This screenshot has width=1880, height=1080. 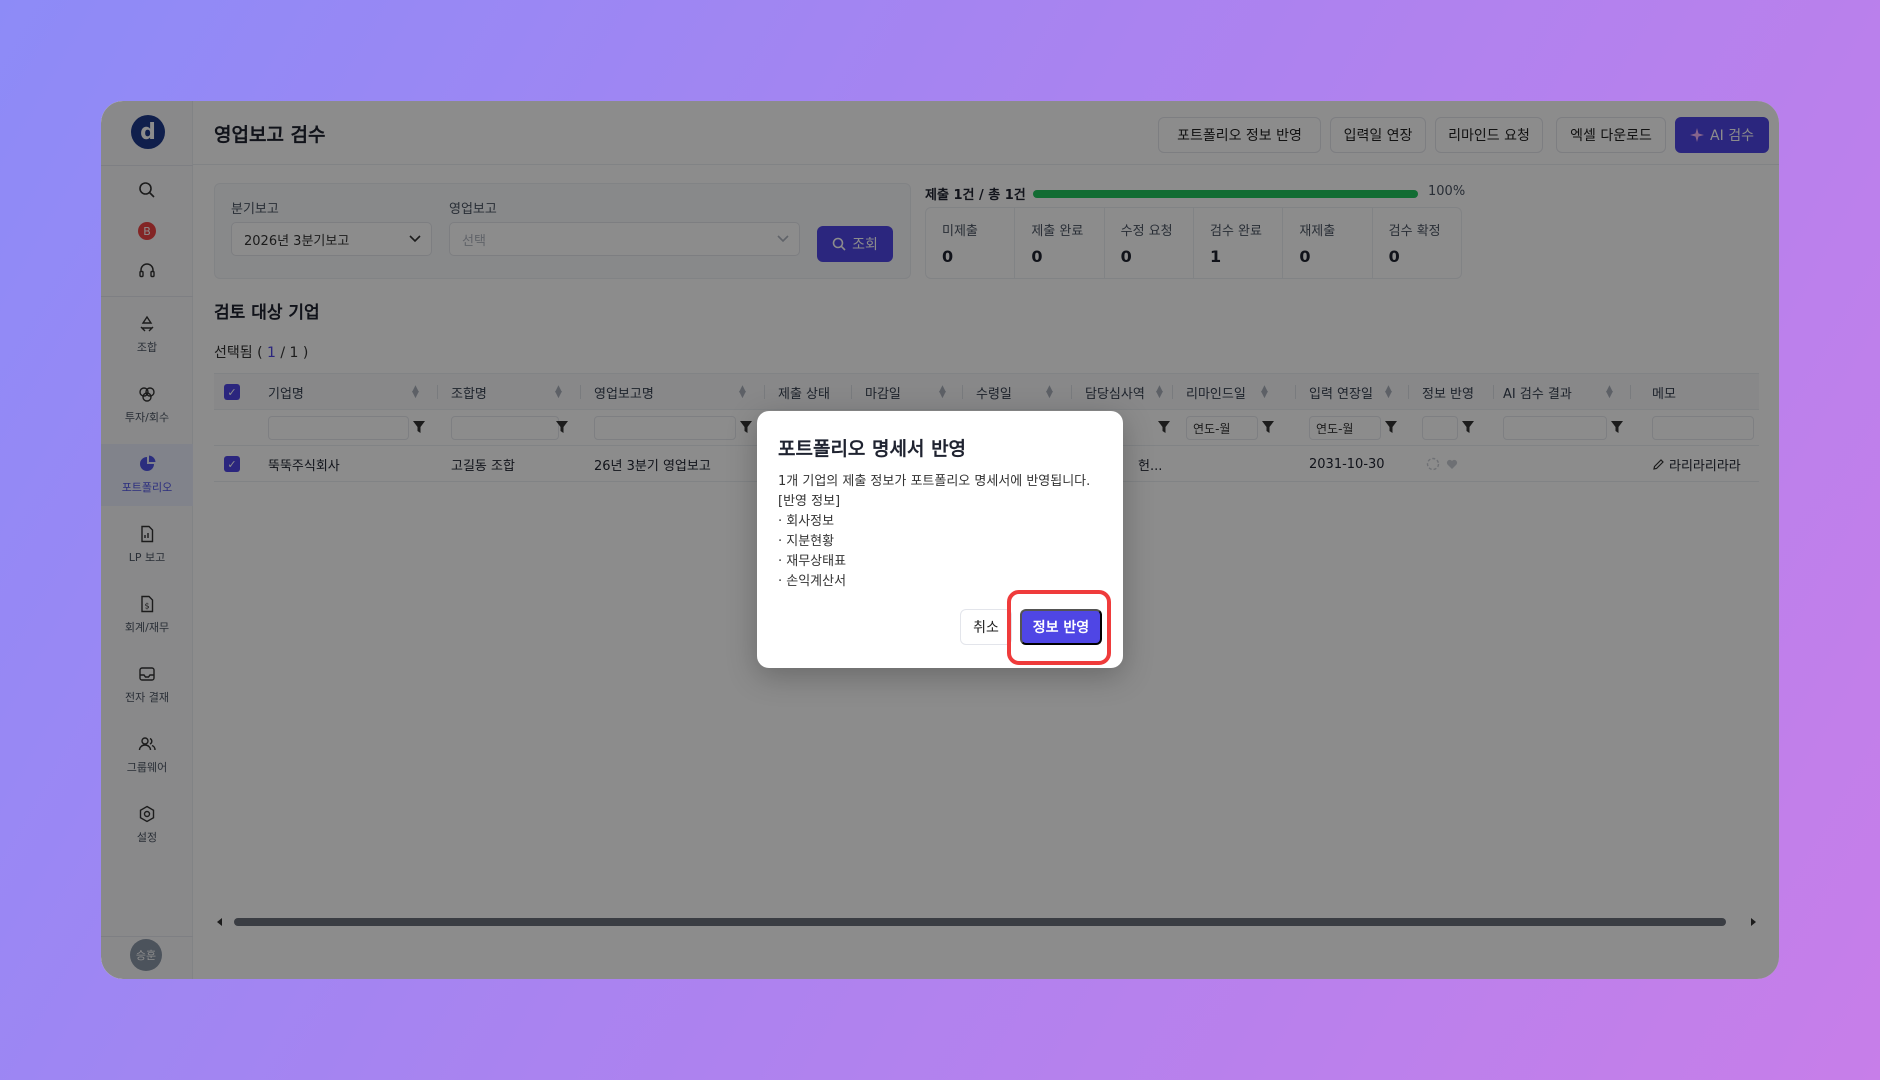 I want to click on highlight-annotation, so click(x=1059, y=627).